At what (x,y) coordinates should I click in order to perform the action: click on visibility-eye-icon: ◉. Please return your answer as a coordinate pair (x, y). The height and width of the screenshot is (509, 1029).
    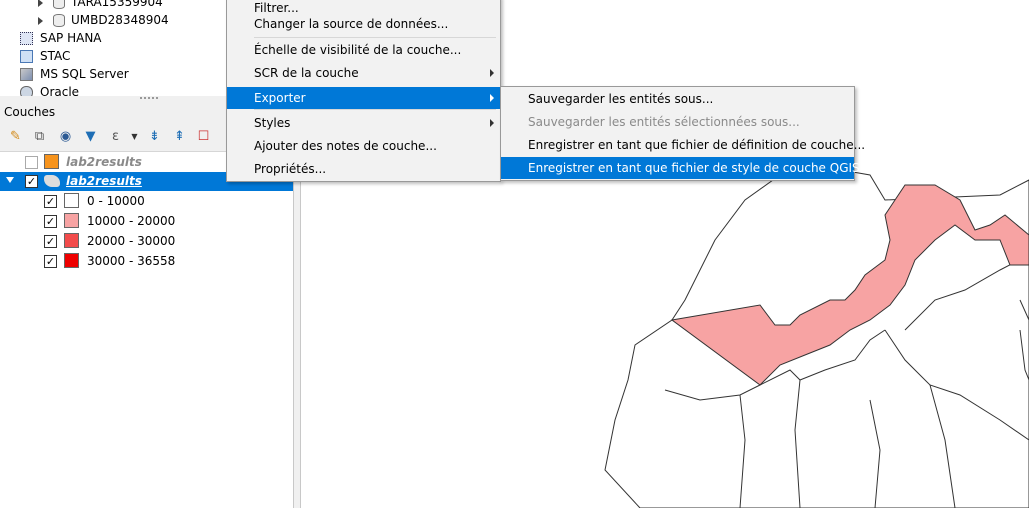
    Looking at the image, I should click on (65, 136).